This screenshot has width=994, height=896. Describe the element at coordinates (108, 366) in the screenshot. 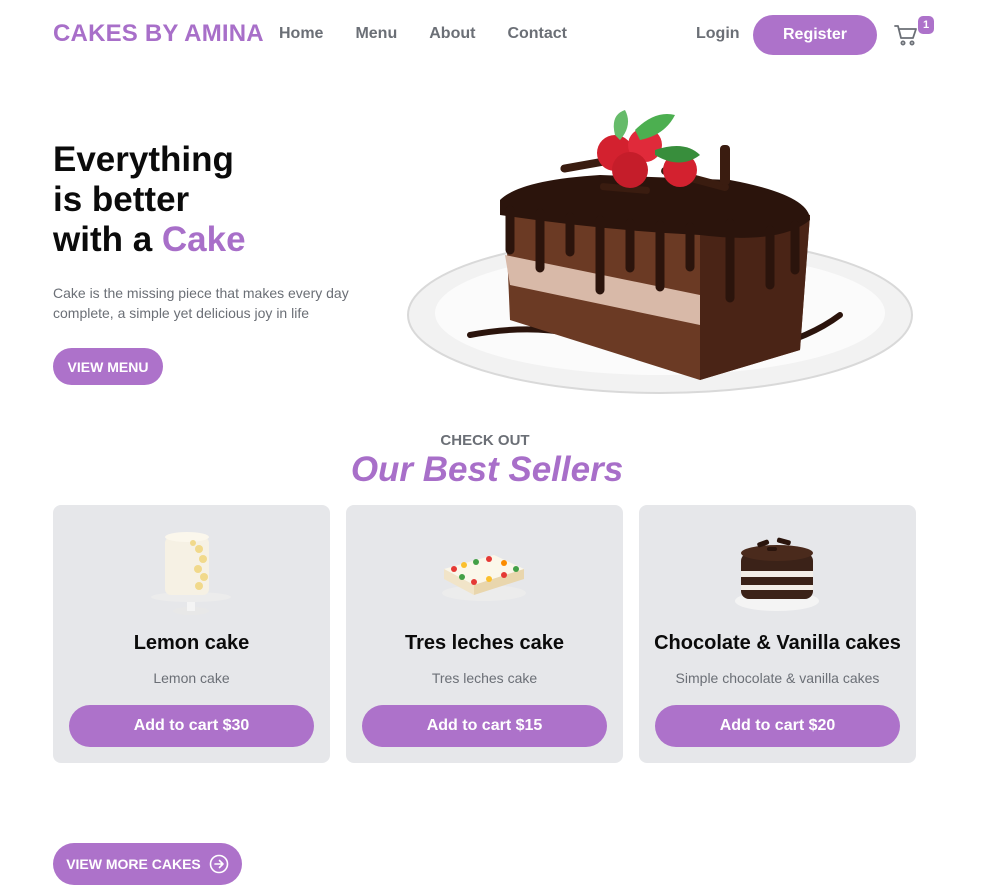

I see `view-menu-button: VIEW MENU` at that location.